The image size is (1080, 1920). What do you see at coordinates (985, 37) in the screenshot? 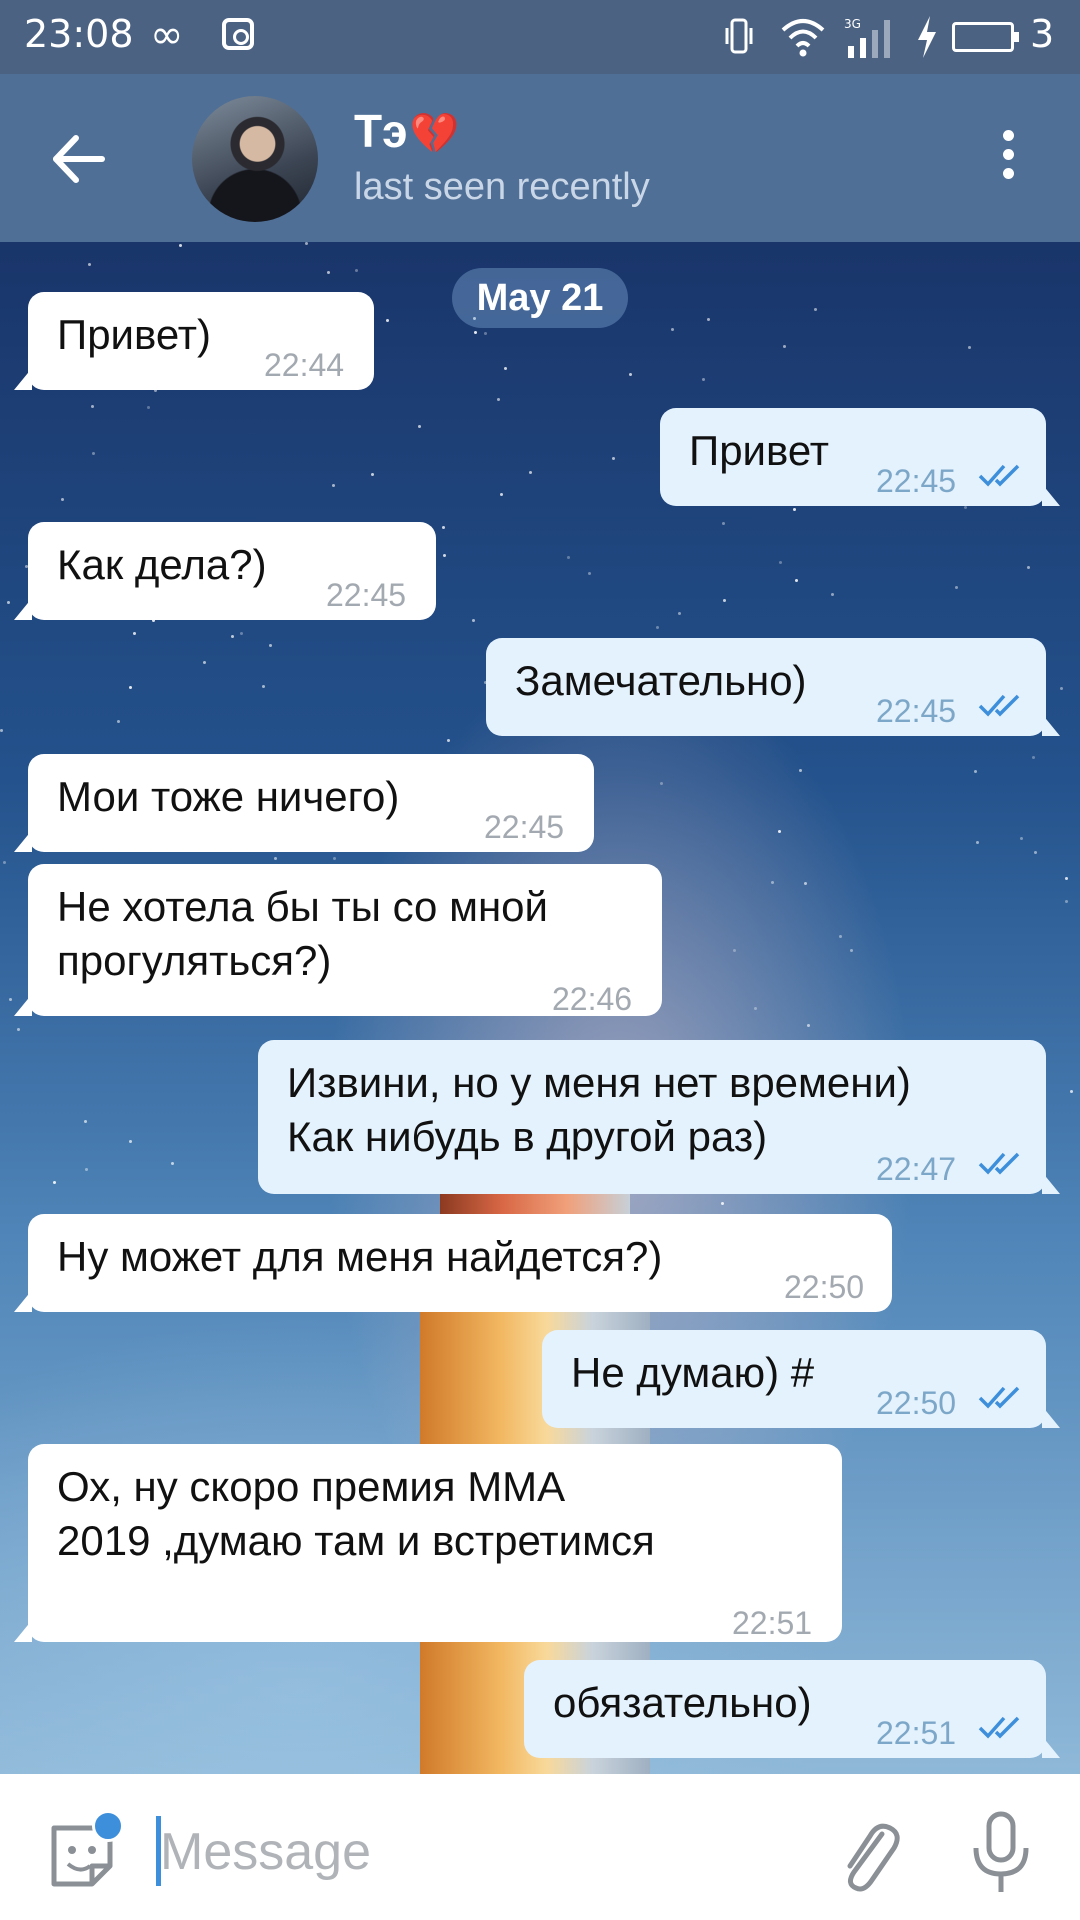
I see `battery-icon` at bounding box center [985, 37].